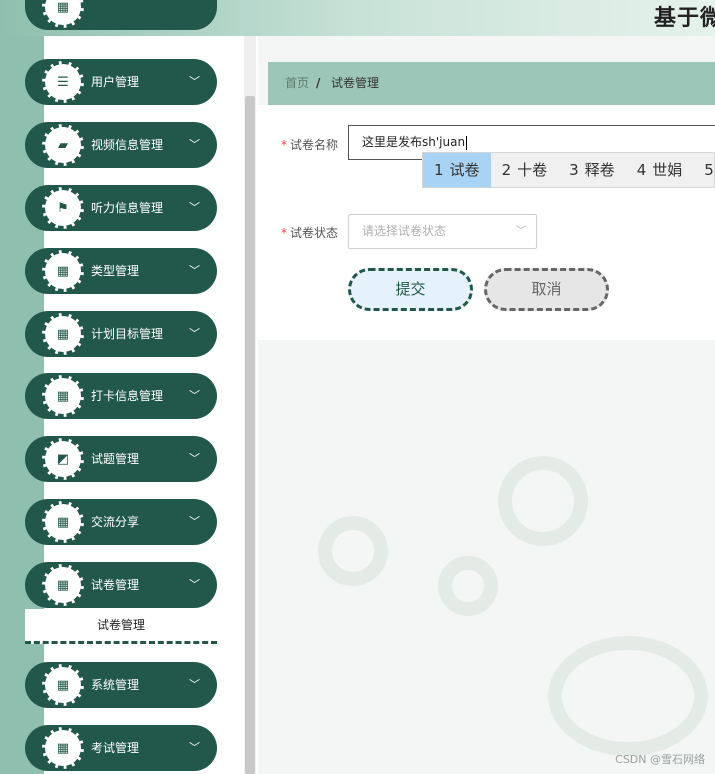 The width and height of the screenshot is (715, 774). I want to click on sidebar-item-label: 考试管理, so click(115, 748).